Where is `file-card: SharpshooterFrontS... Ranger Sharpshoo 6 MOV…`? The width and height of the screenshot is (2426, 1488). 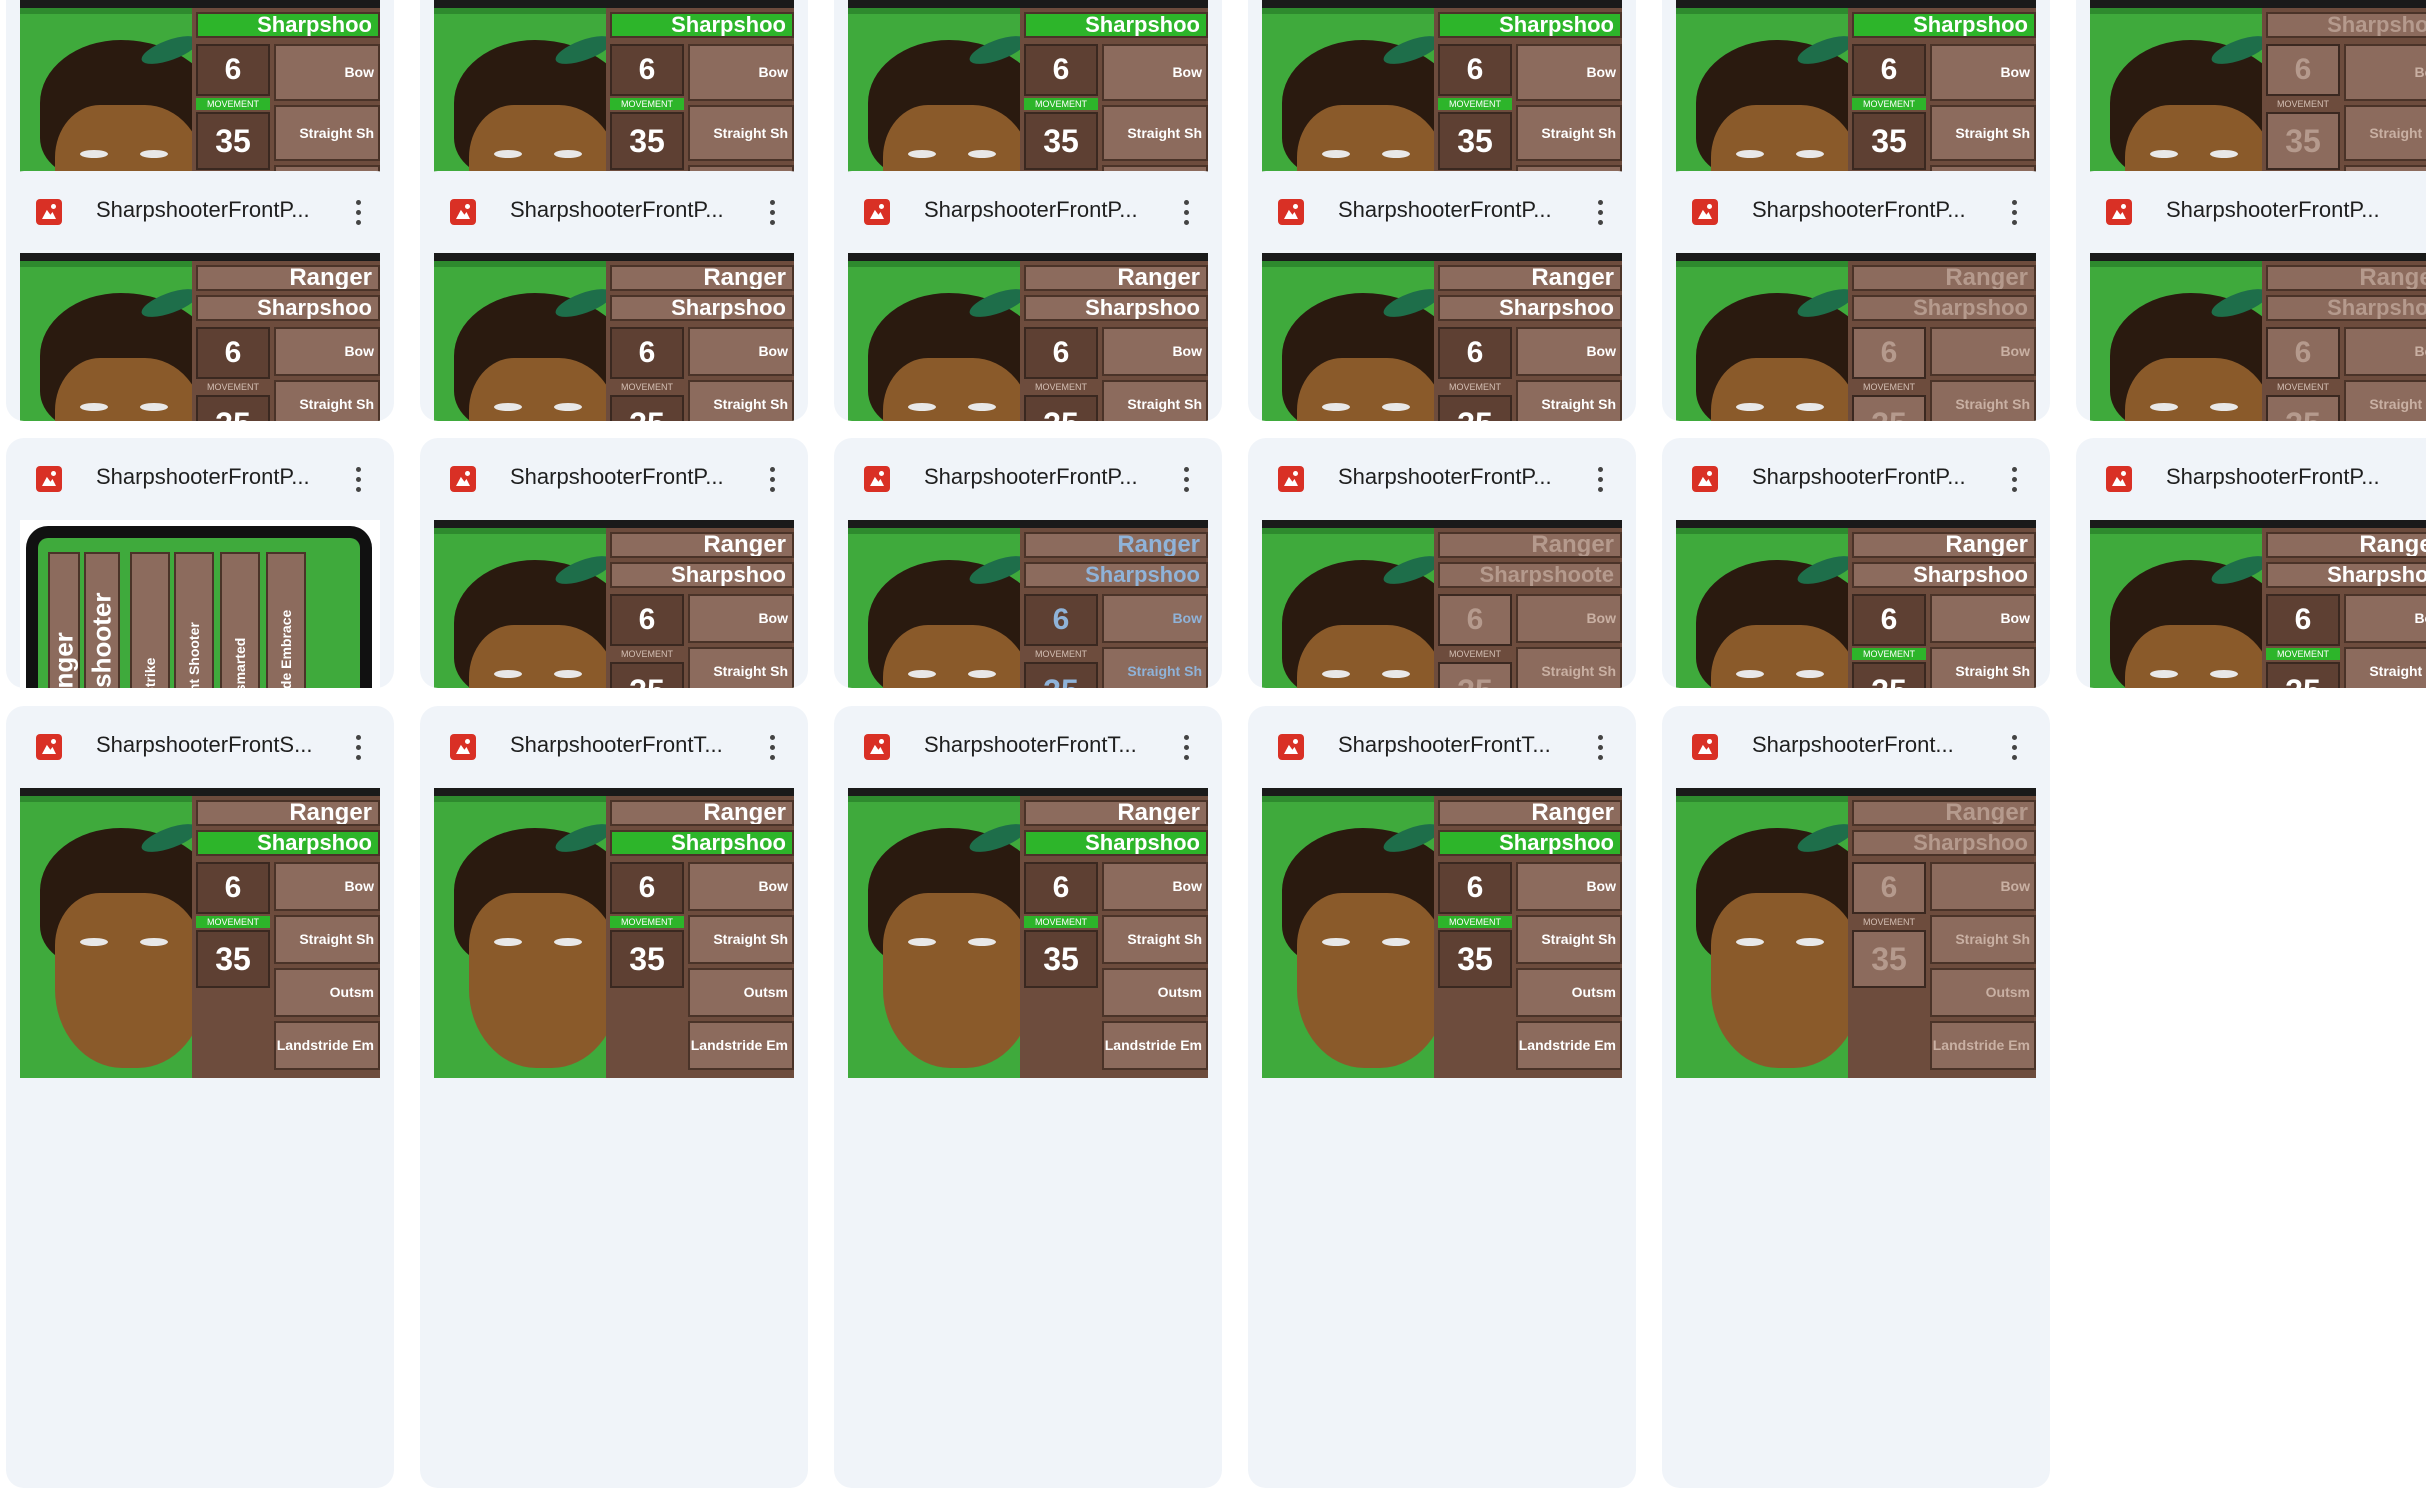
file-card: SharpshooterFrontS... Ranger Sharpshoo 6 MOV… is located at coordinates (200, 1097).